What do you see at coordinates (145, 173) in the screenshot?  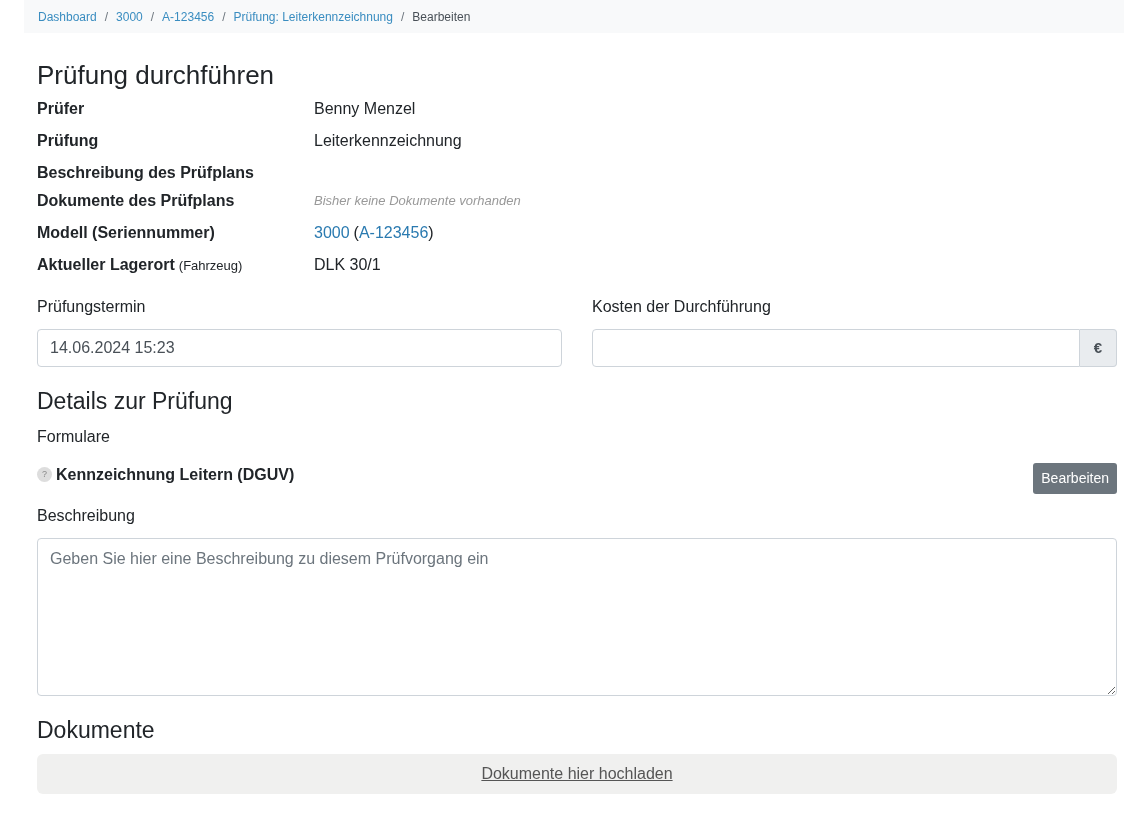 I see `info-label: Beschreibung des Prüfplans` at bounding box center [145, 173].